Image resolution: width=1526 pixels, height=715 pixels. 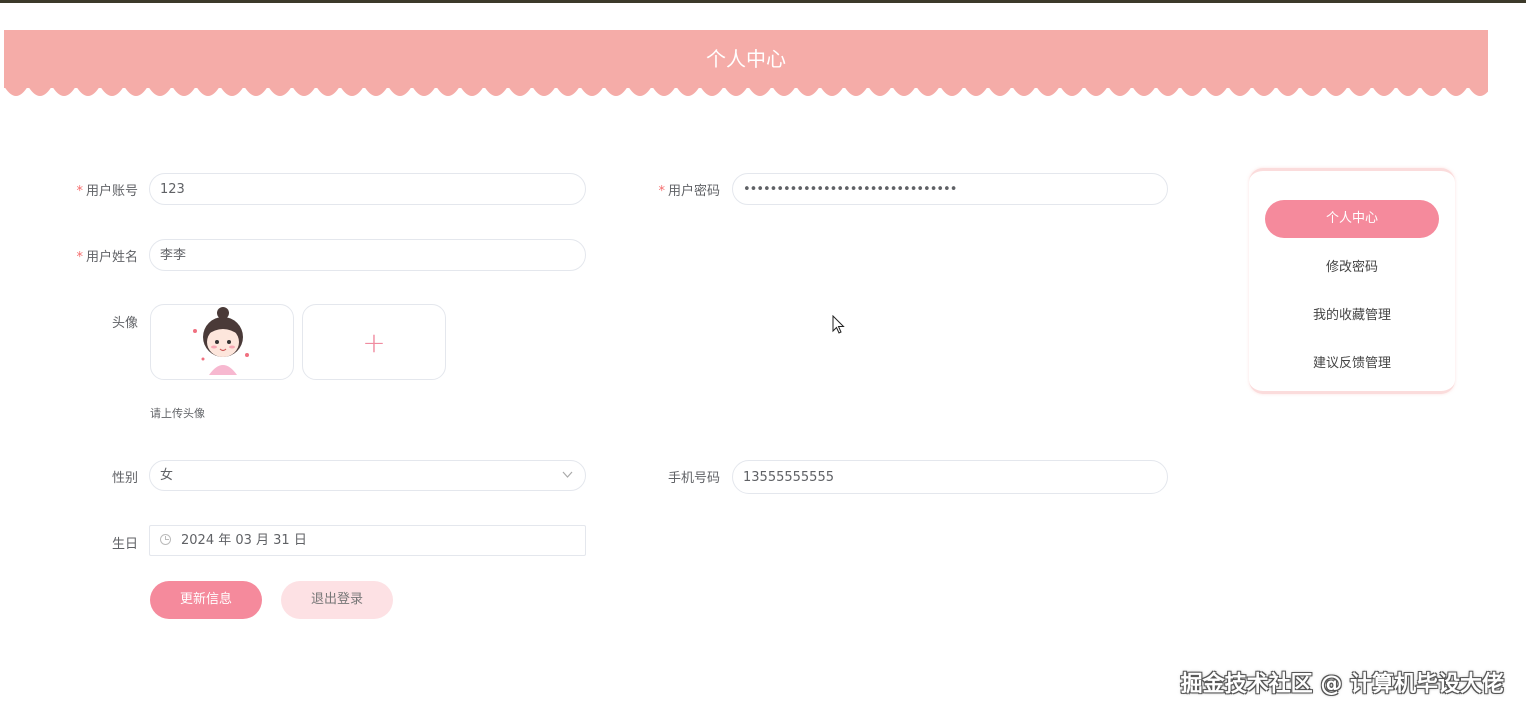 What do you see at coordinates (206, 600) in the screenshot?
I see `update-info-button: 更新信息` at bounding box center [206, 600].